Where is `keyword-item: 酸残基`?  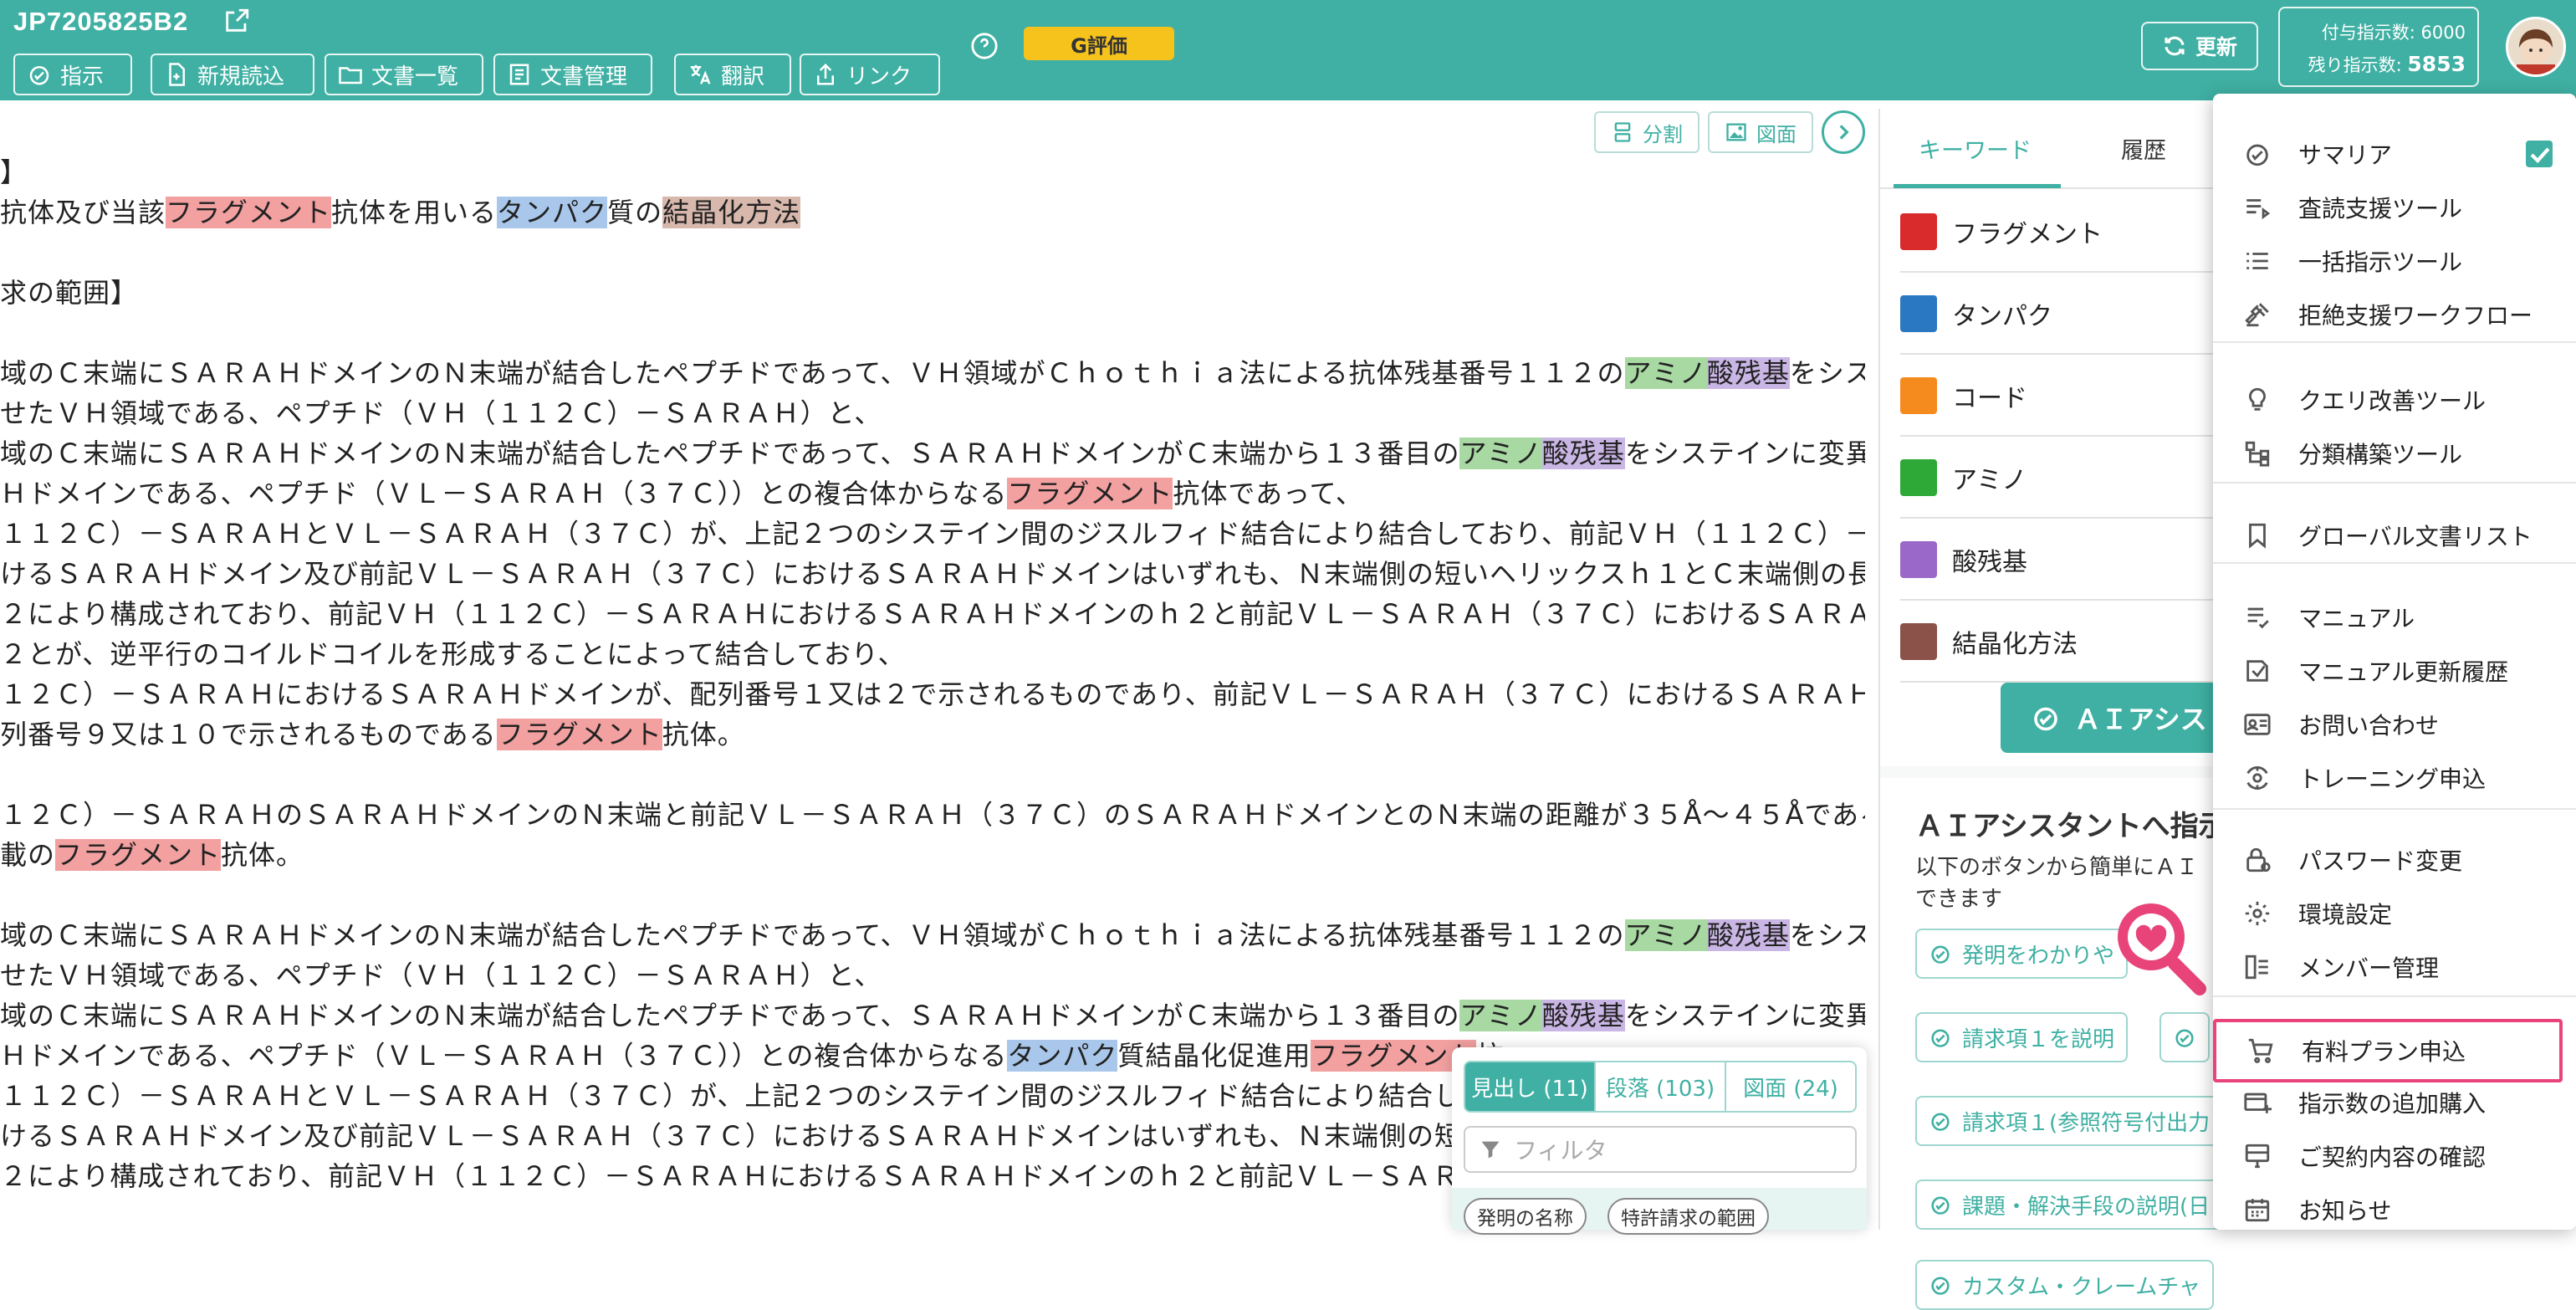 keyword-item: 酸残基 is located at coordinates (2059, 560).